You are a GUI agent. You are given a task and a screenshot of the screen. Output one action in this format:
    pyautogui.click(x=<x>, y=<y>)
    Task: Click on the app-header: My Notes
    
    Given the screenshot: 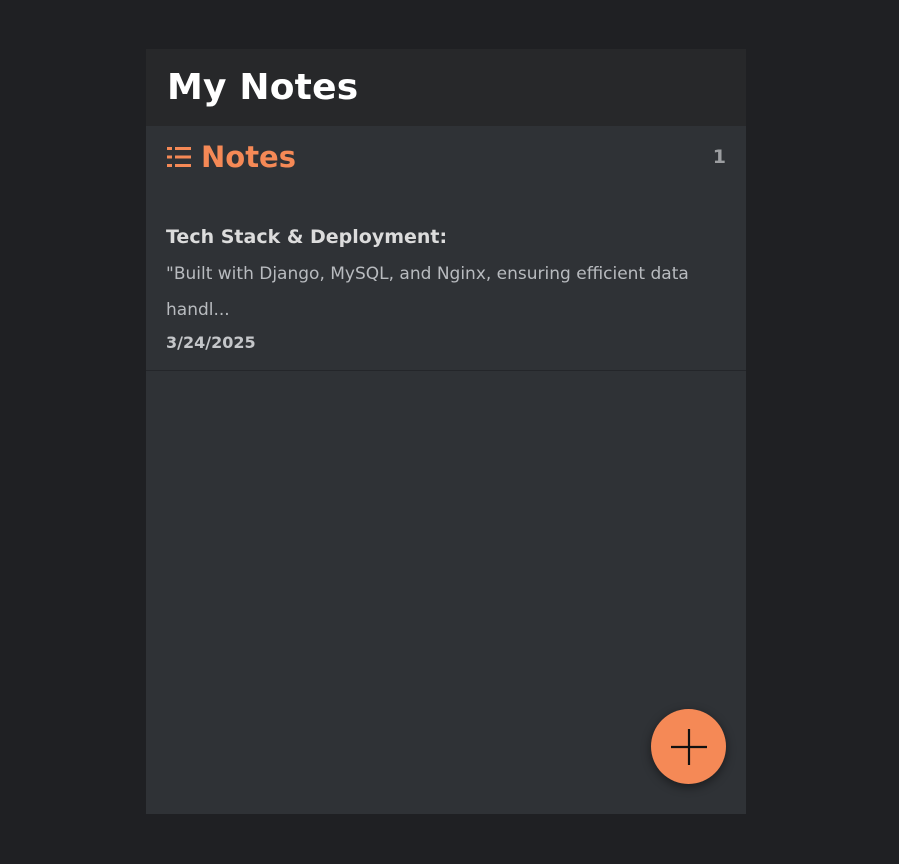 What is the action you would take?
    pyautogui.click(x=446, y=87)
    